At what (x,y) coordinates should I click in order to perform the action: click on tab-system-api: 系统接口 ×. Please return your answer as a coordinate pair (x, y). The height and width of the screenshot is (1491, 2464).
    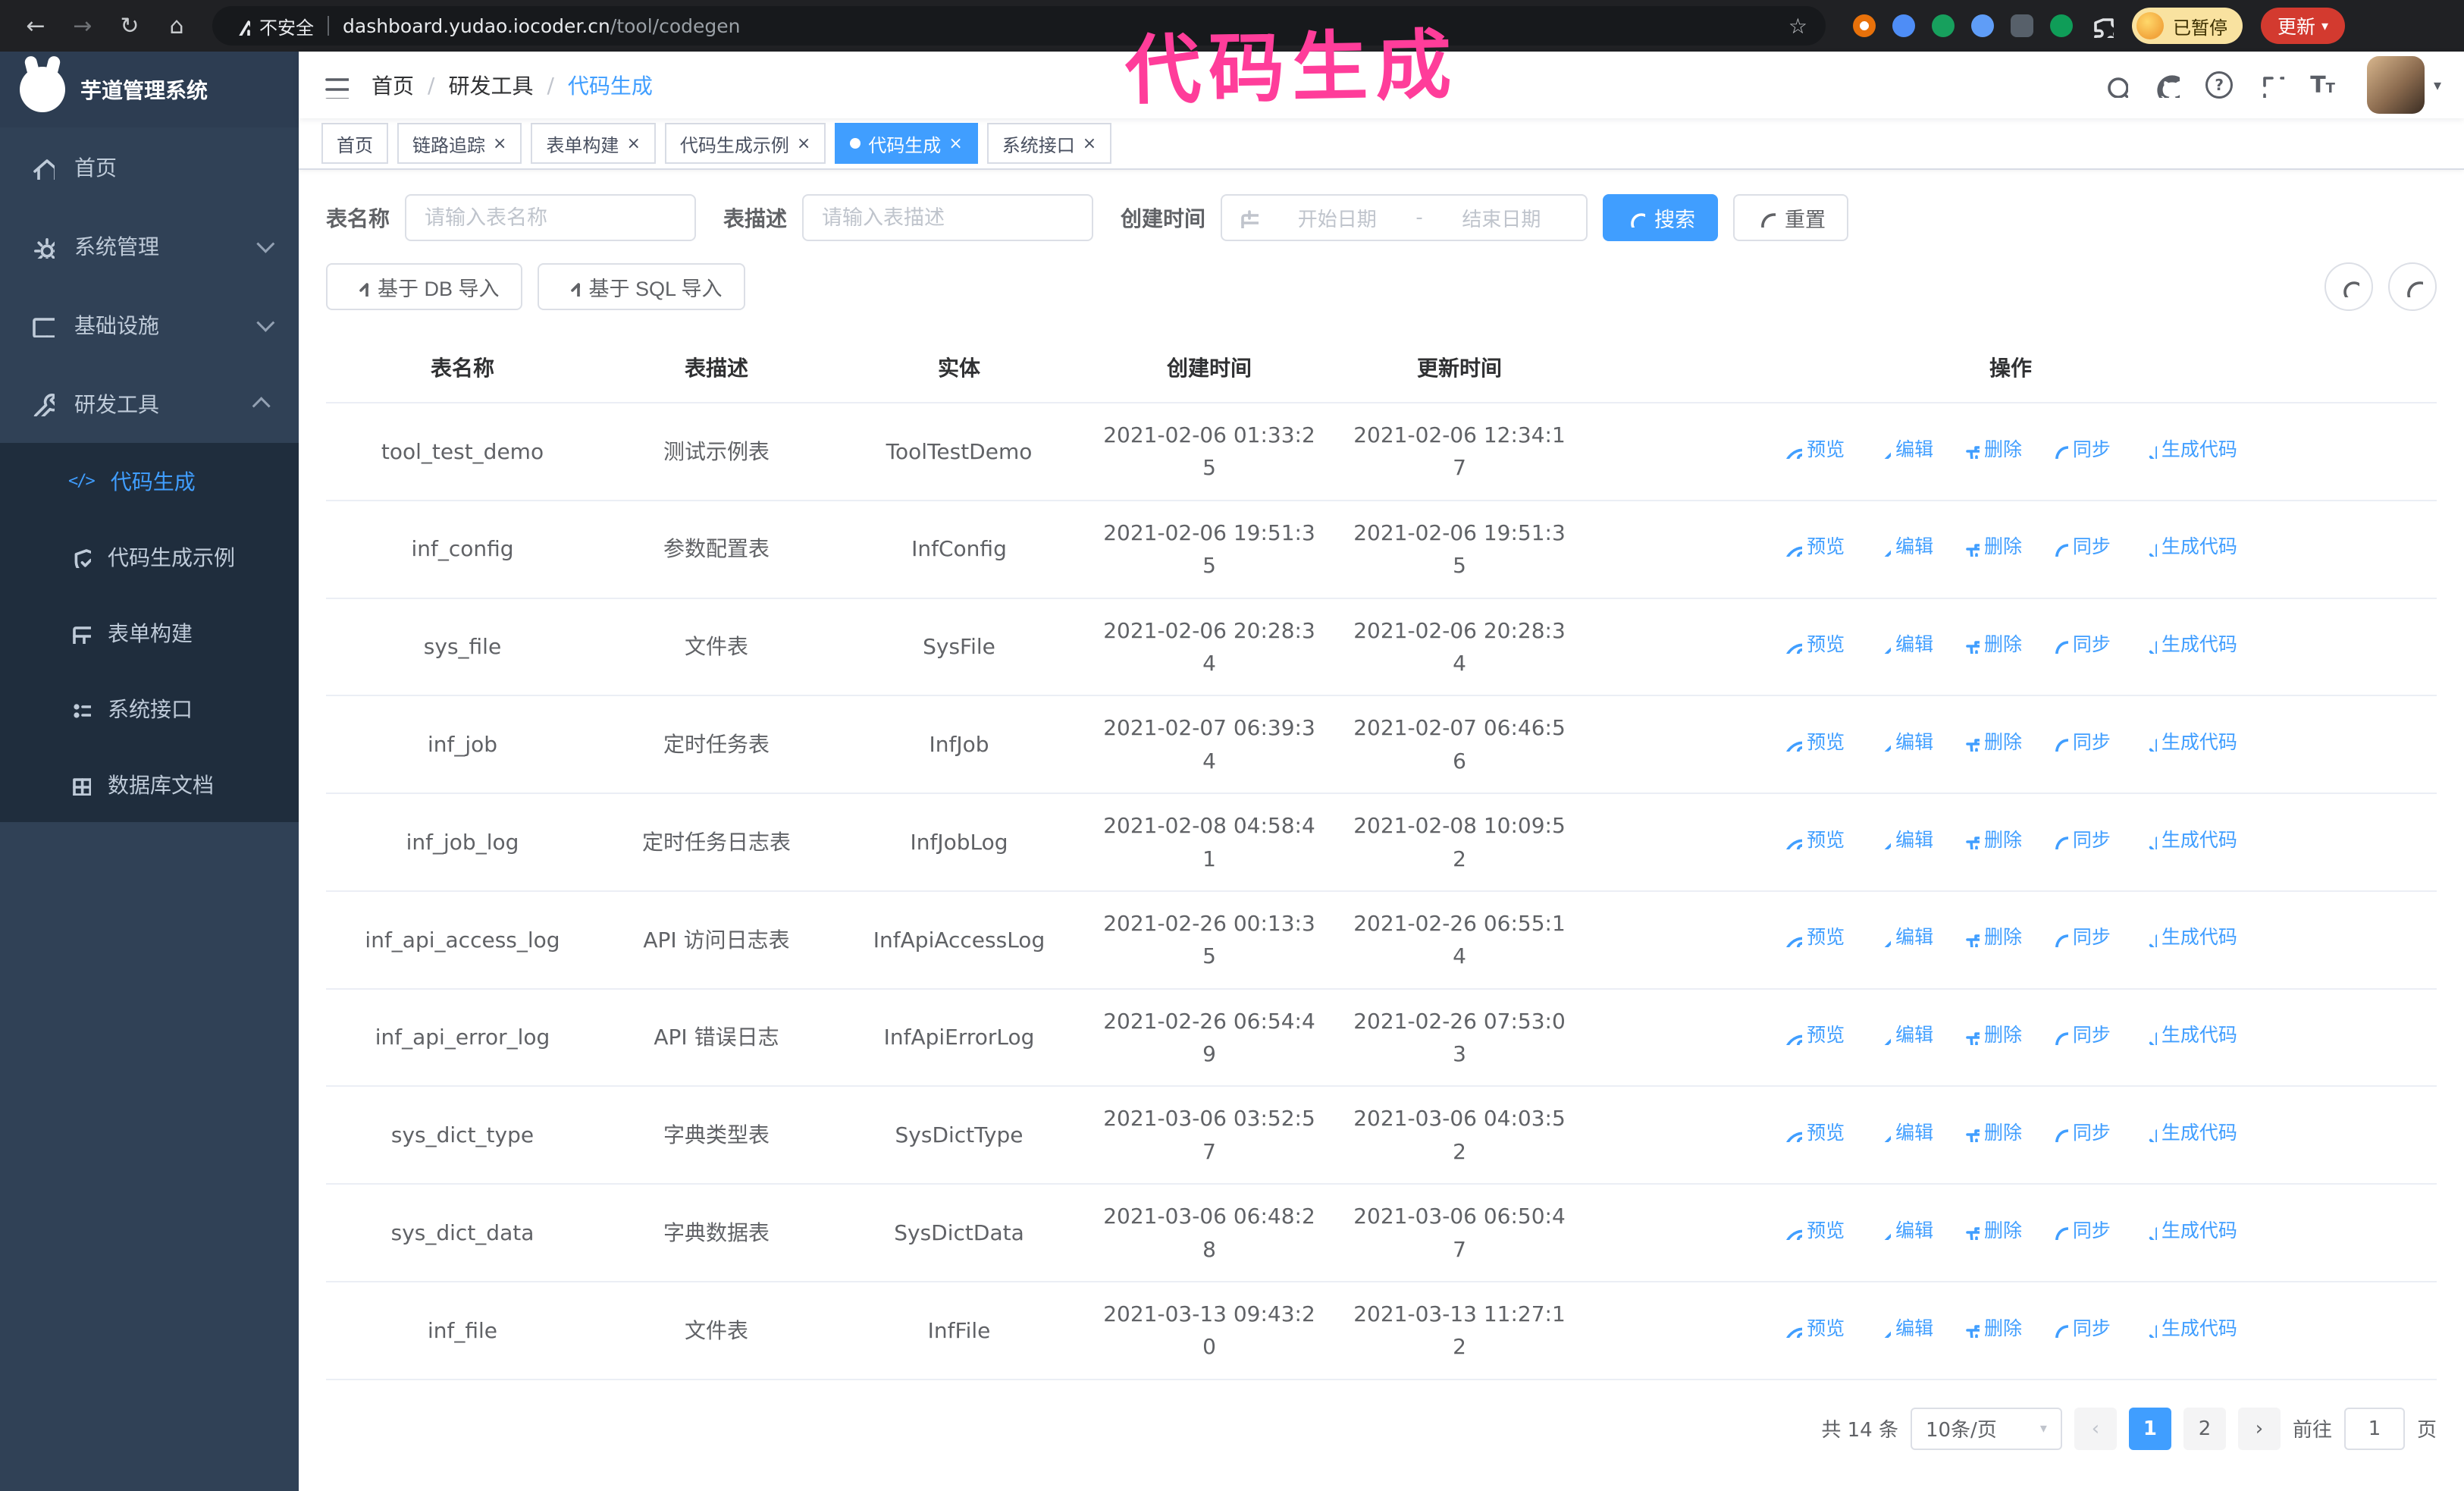
    Looking at the image, I should click on (1049, 143).